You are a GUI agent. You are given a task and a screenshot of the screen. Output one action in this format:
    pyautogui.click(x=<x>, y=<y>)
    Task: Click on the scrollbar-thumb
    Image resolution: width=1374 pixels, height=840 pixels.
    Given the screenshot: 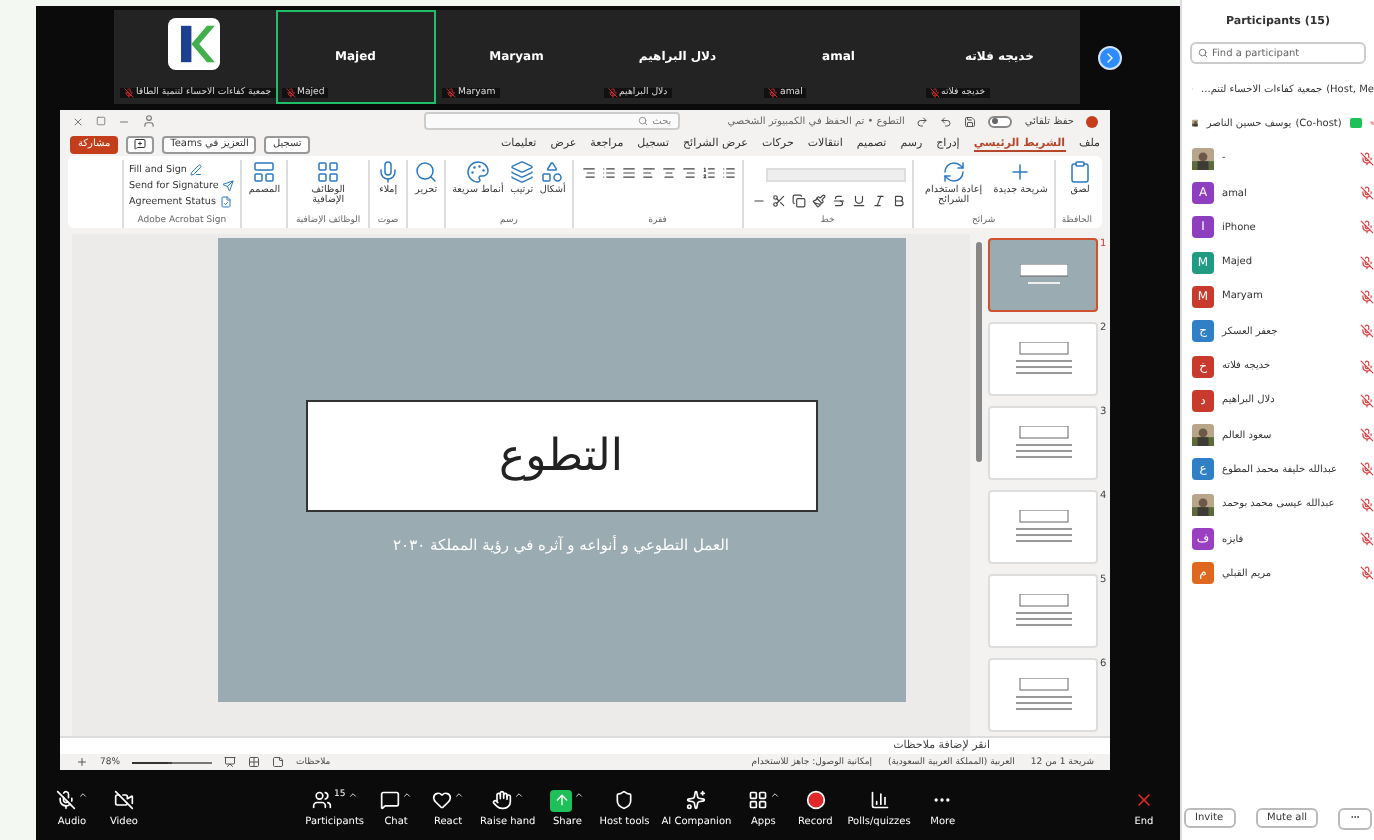 What is the action you would take?
    pyautogui.click(x=978, y=351)
    